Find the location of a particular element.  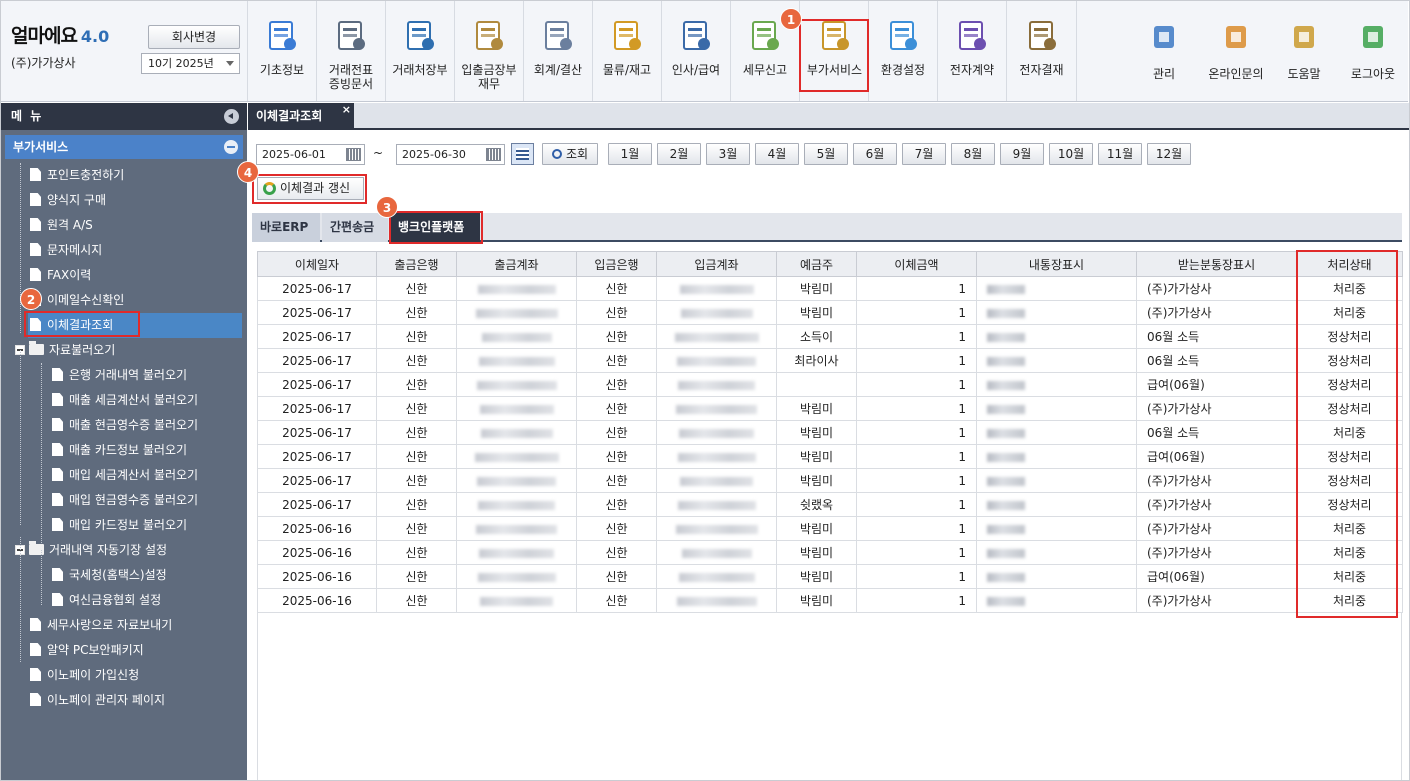

month-button: 11월 is located at coordinates (1120, 154).